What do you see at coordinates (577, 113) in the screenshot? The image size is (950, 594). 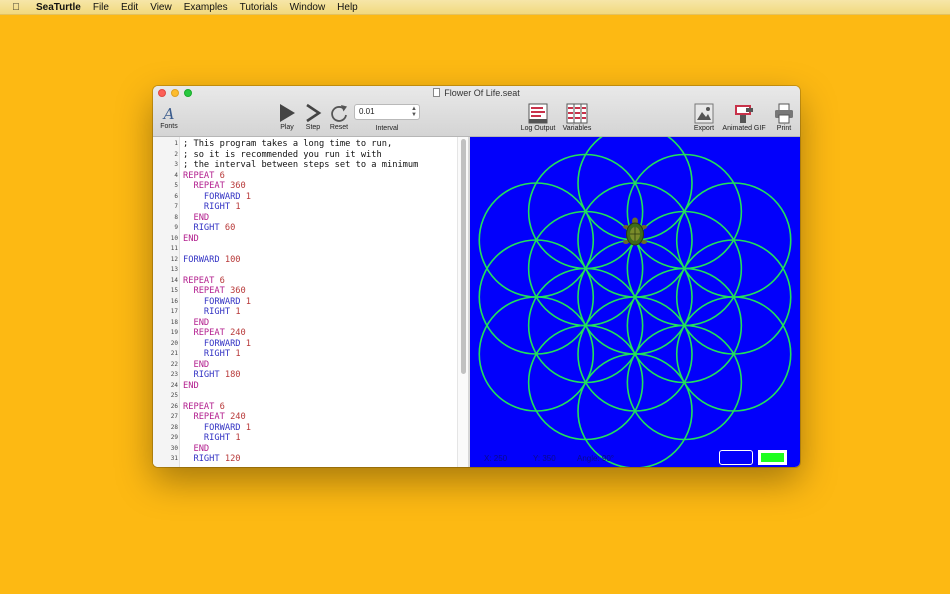 I see `variables-icon` at bounding box center [577, 113].